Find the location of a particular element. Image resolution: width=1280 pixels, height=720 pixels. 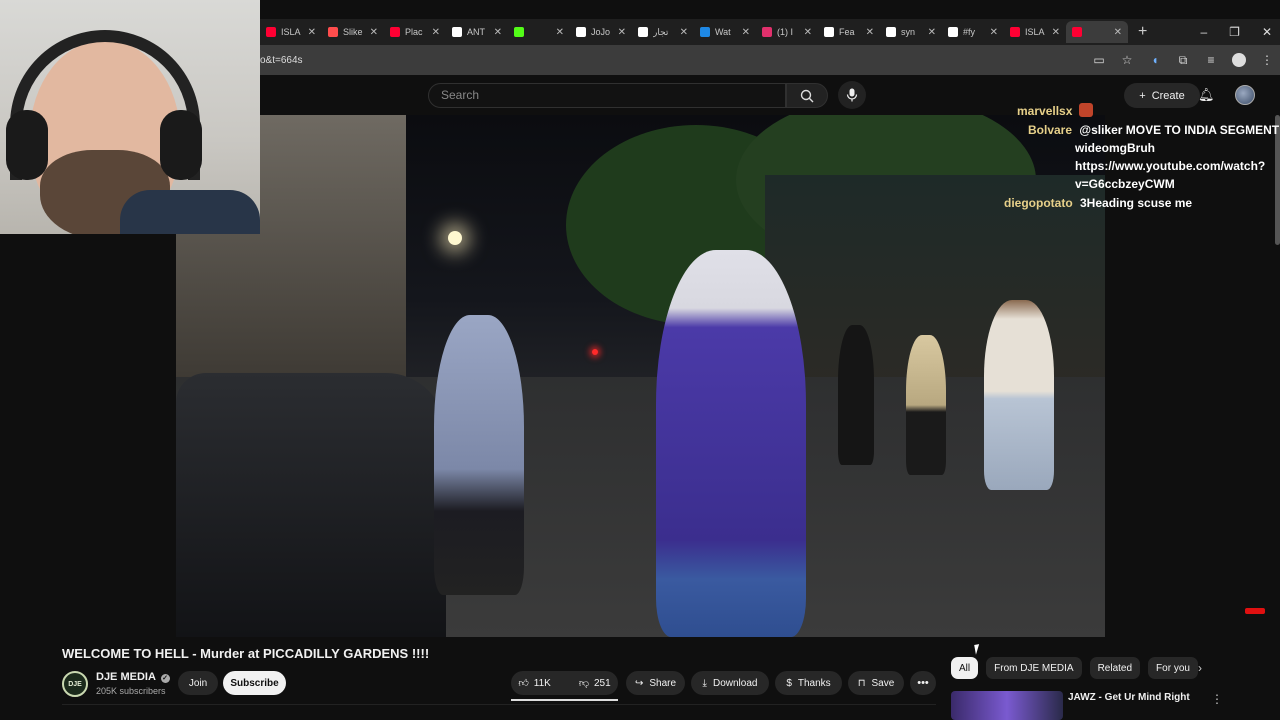

download-button: ⤓ Download is located at coordinates (730, 683).